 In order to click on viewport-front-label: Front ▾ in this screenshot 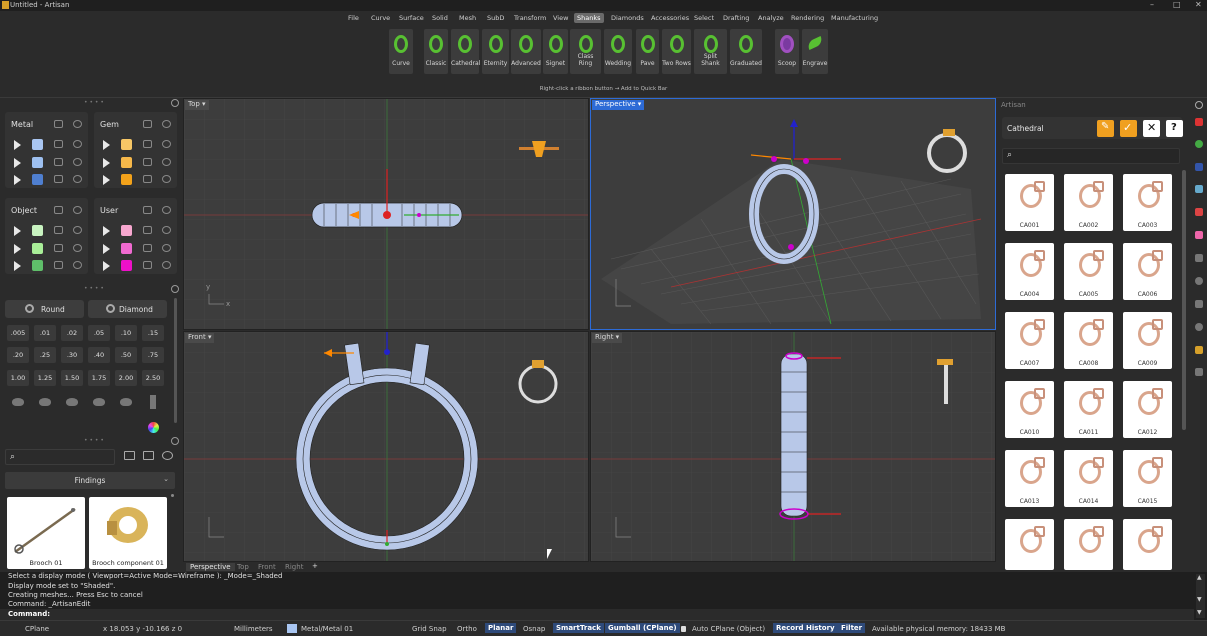, I will do `click(200, 338)`.